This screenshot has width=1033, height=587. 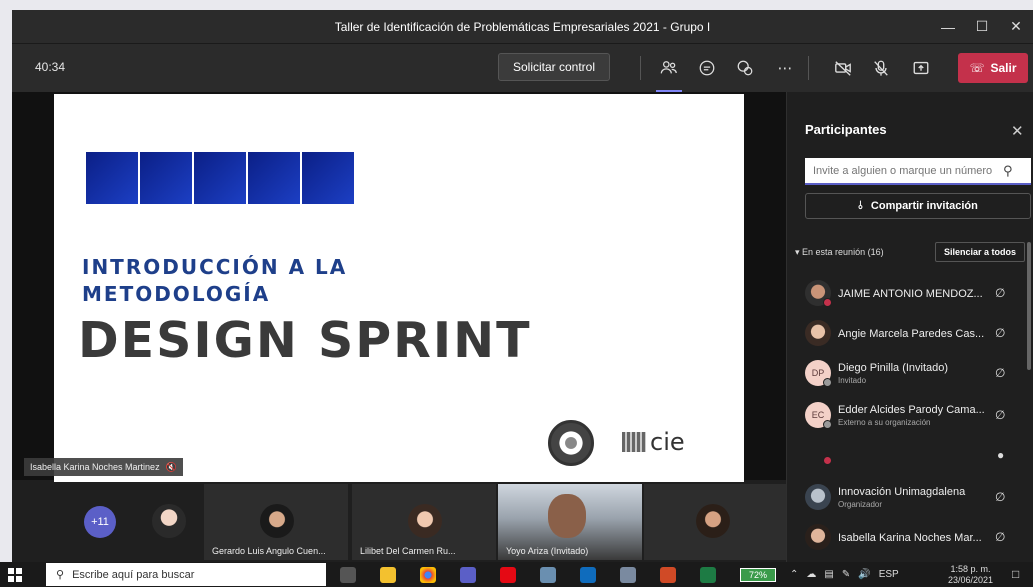 I want to click on participant-item: DP Diego Pinilla (Invitado) Invitado ∅, so click(x=915, y=374).